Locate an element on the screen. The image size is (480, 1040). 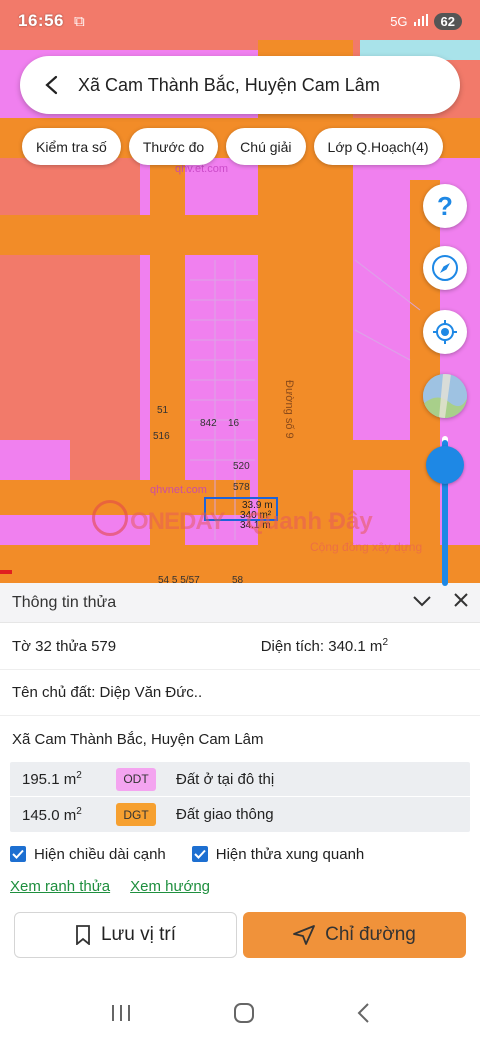
area-value: Diện tích: 340.1 m2 is located at coordinates (324, 646).